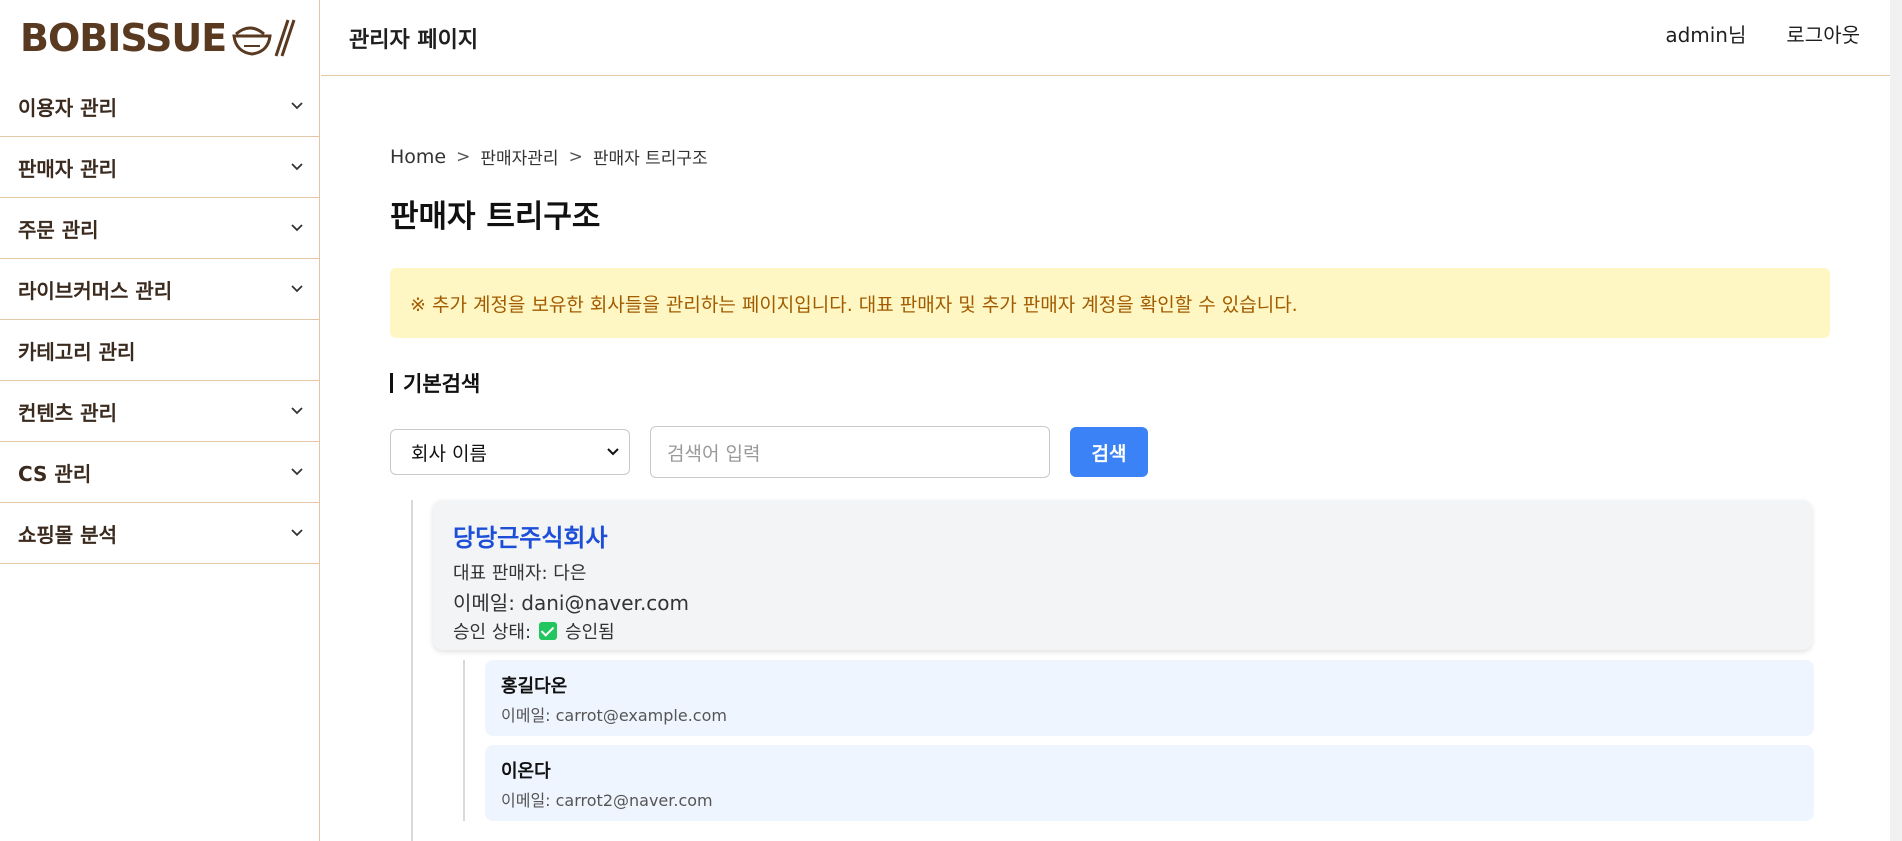  I want to click on header-title: 관리자 페이지, so click(414, 40).